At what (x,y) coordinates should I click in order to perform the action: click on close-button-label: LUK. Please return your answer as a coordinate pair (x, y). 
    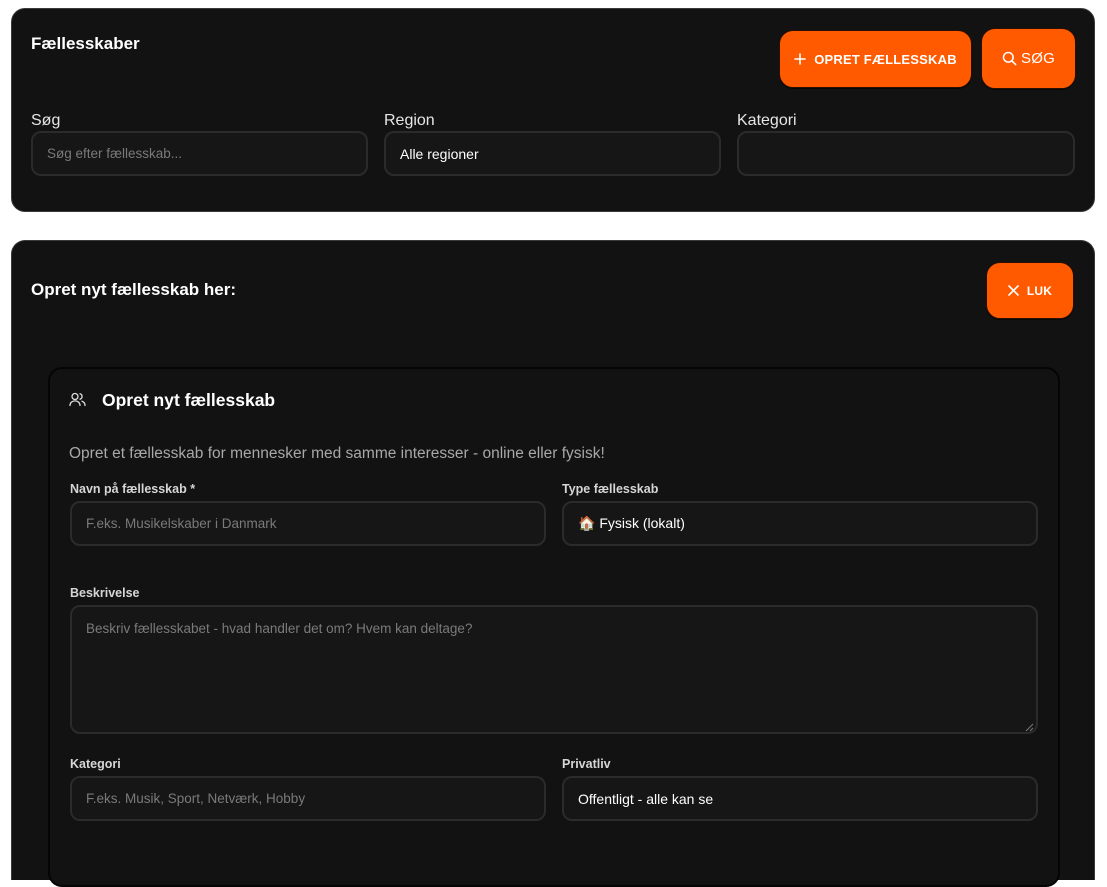
    Looking at the image, I should click on (1039, 290).